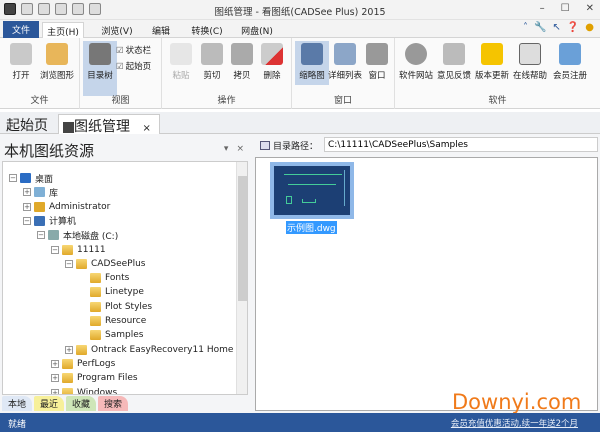 Image resolution: width=600 pixels, height=432 pixels. I want to click on group-label: 视图, so click(120, 101).